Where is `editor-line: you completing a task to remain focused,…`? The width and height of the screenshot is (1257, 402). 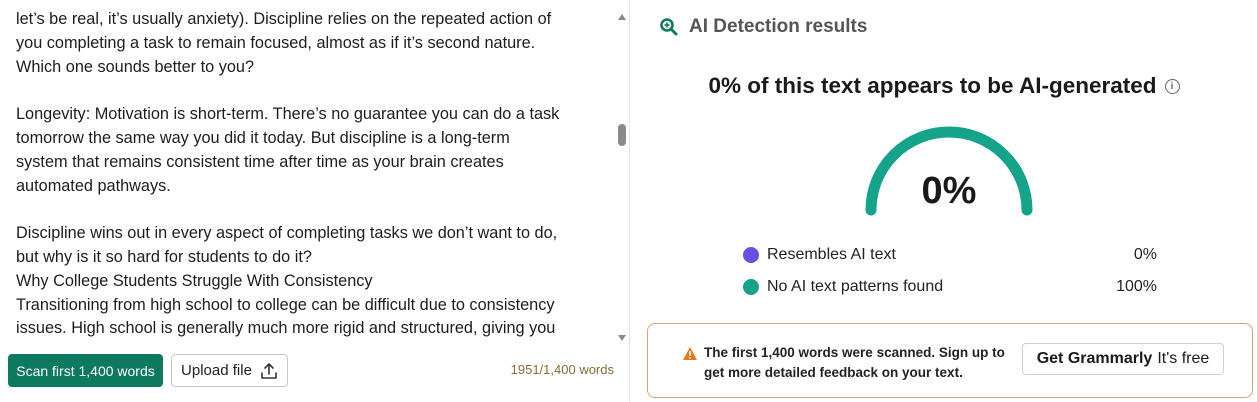 editor-line: you completing a task to remain focused,… is located at coordinates (276, 42).